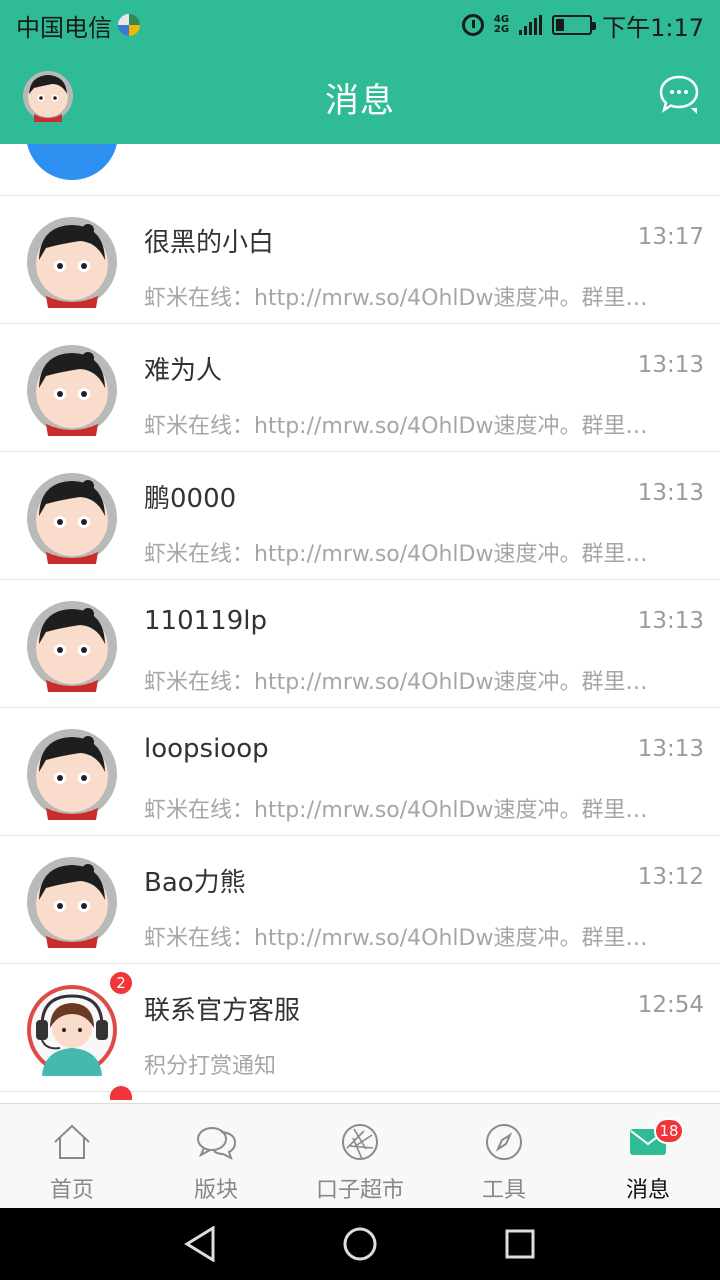 This screenshot has height=1280, width=720. I want to click on conversation-name: loopsioop, so click(206, 749).